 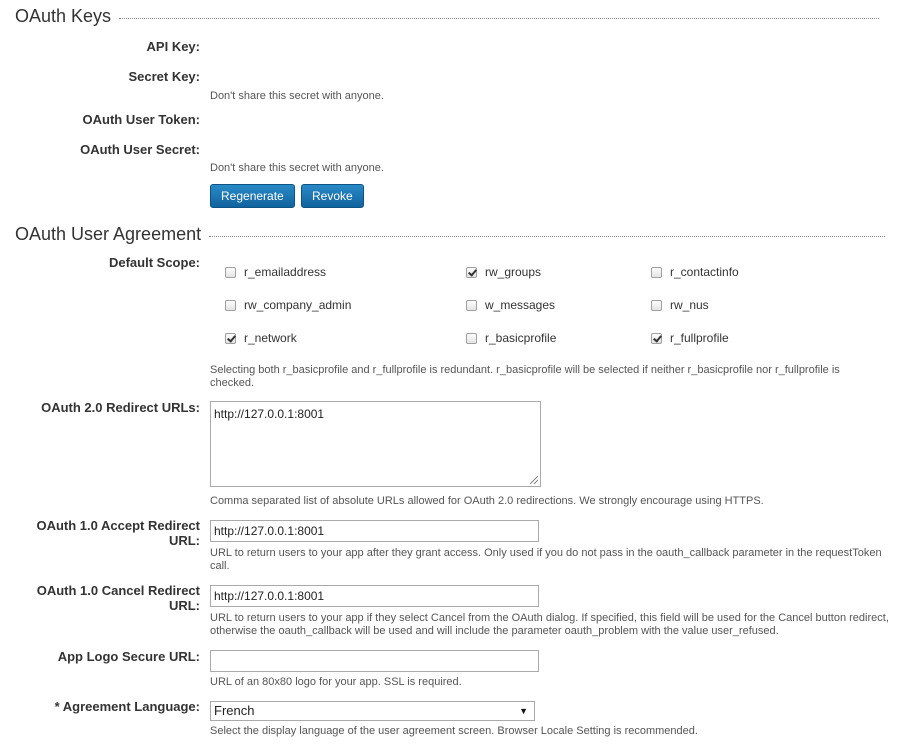 I want to click on secret-key-label: Secret Key:, so click(x=164, y=76).